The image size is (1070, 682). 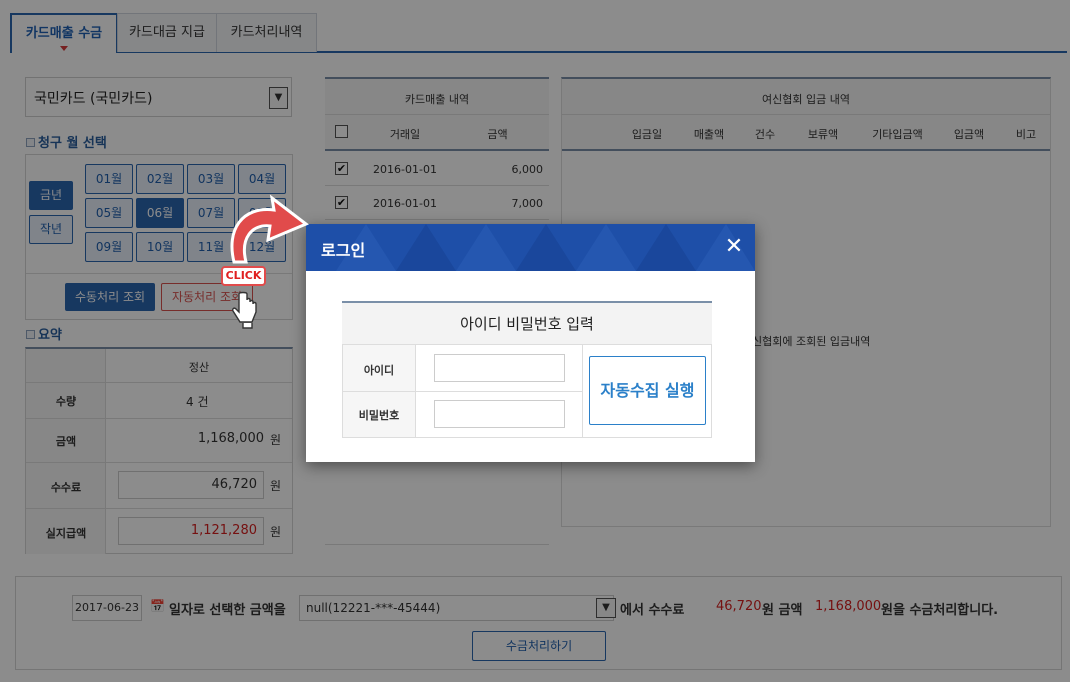 I want to click on deposit-col: 매출액, so click(x=709, y=134).